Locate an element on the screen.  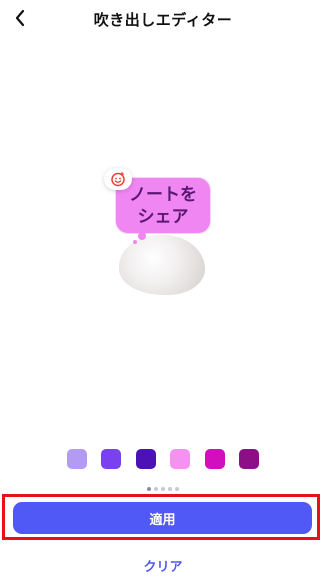
speech-bubble: ノートを シェア is located at coordinates (163, 205).